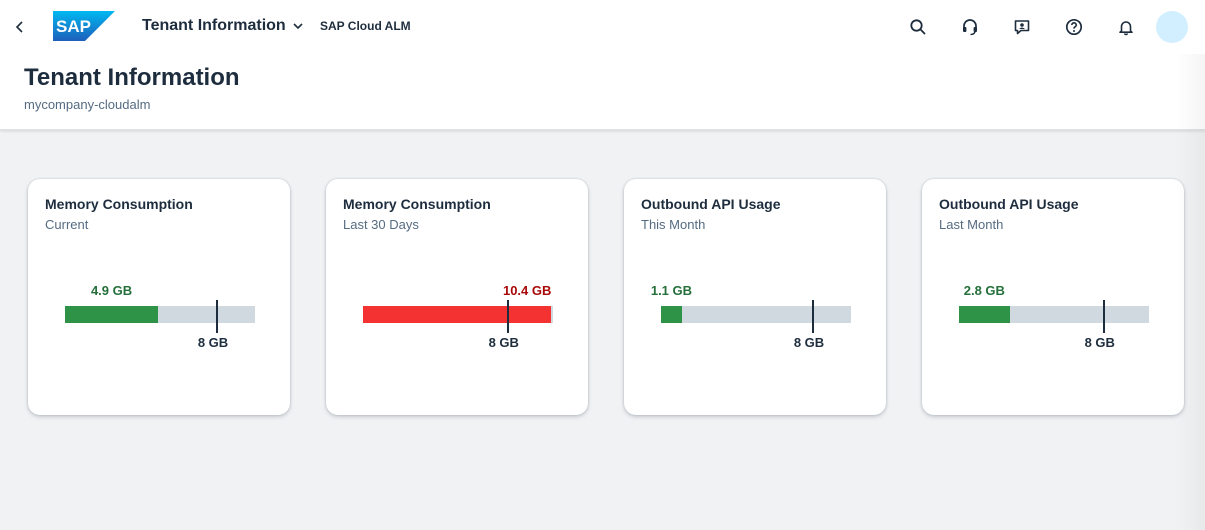  What do you see at coordinates (984, 290) in the screenshot?
I see `bullet-chart-value: 2.8 GB` at bounding box center [984, 290].